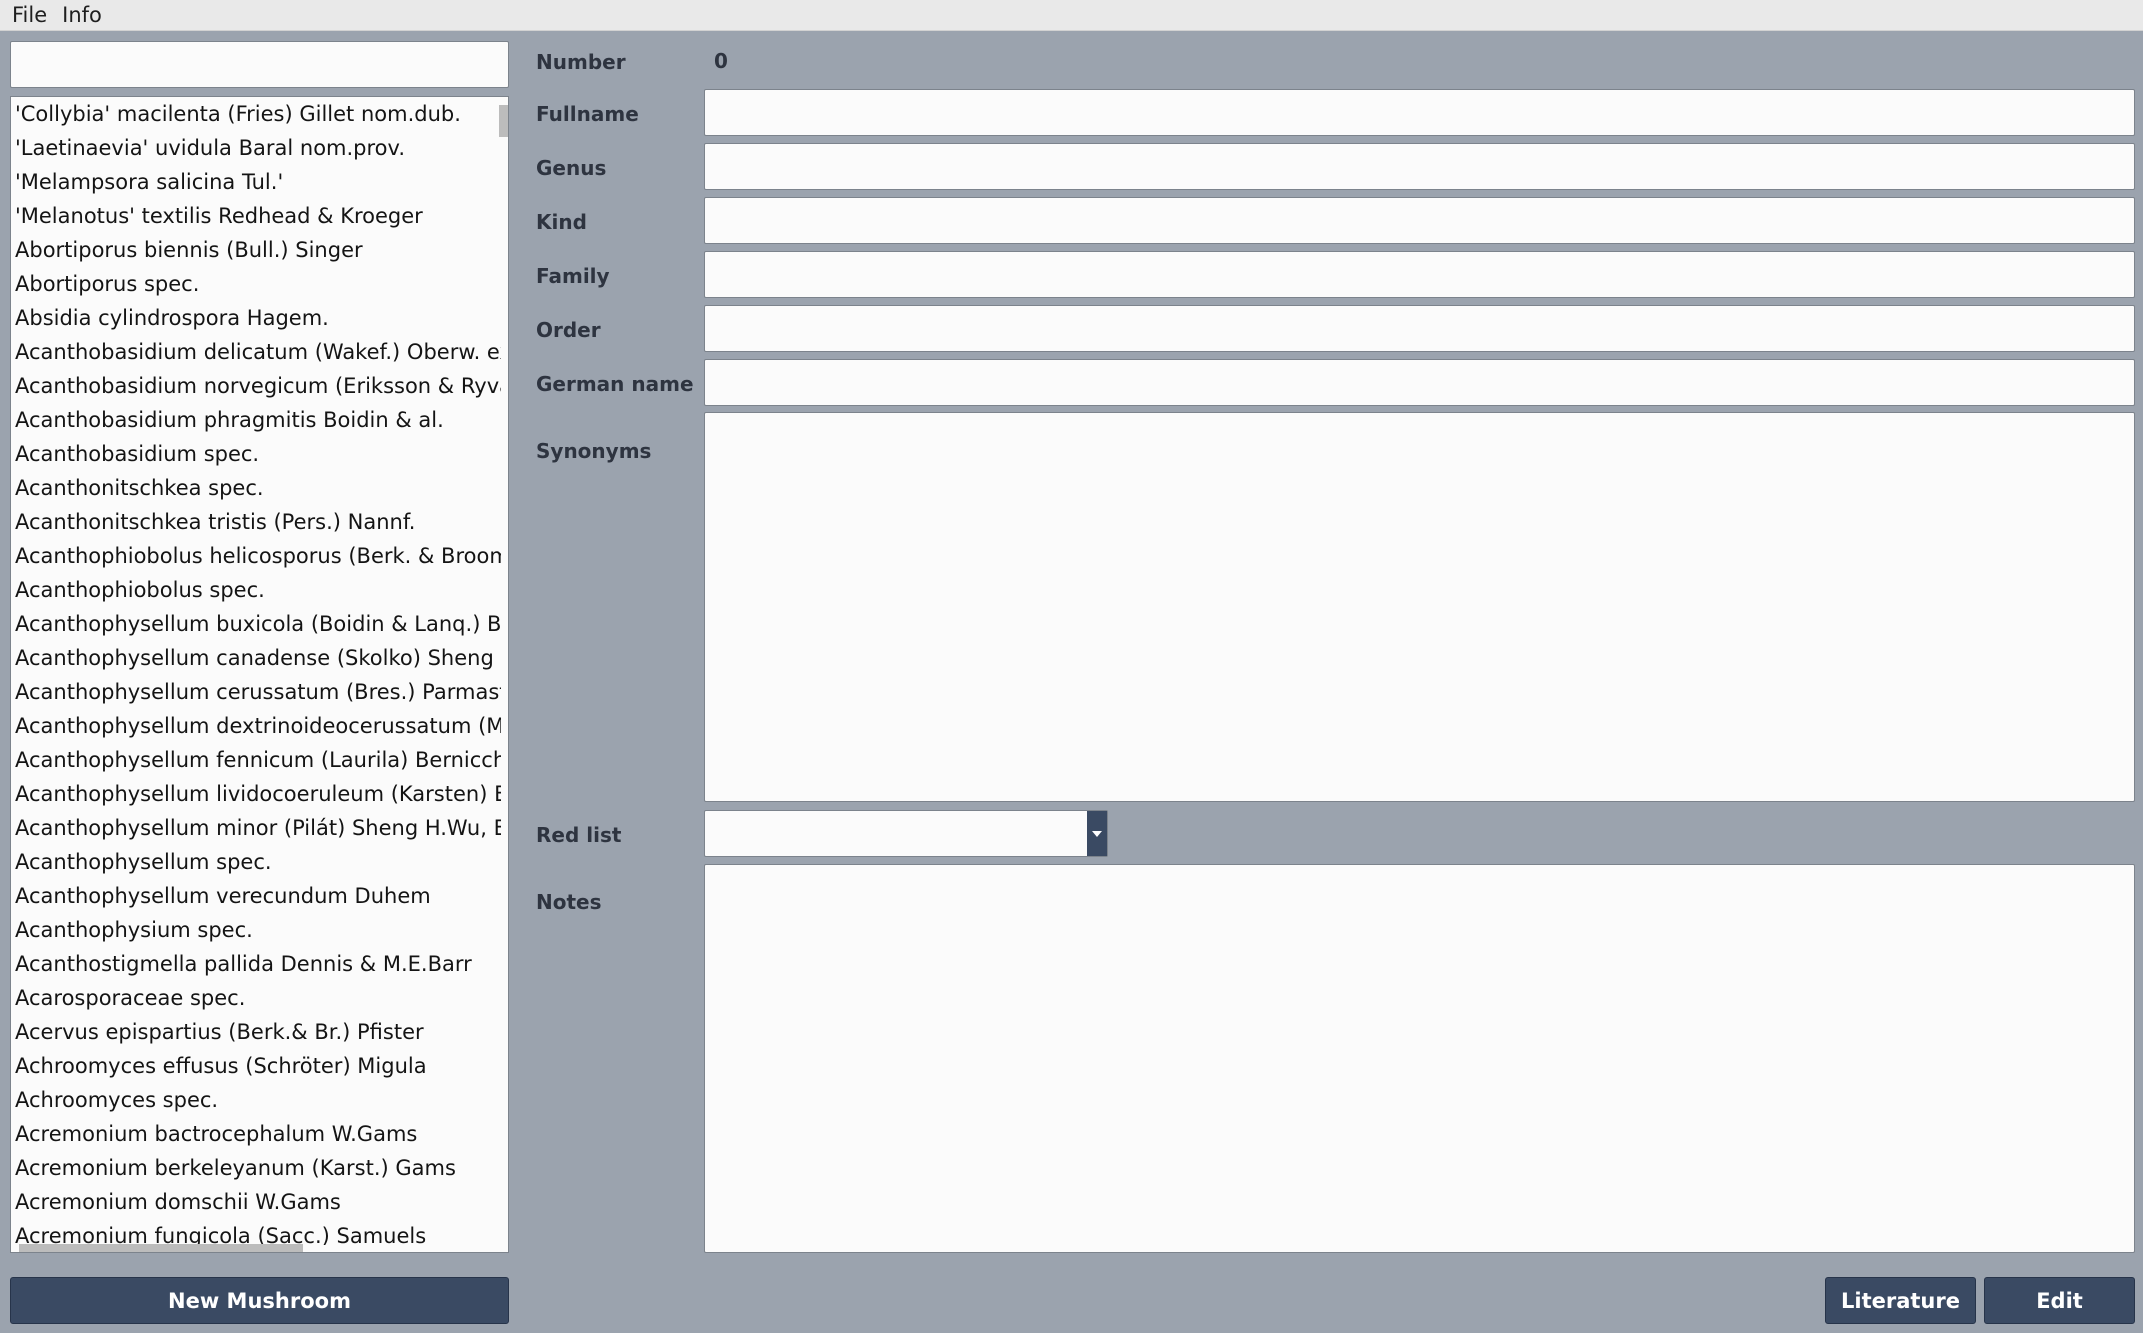 Image resolution: width=2143 pixels, height=1333 pixels. What do you see at coordinates (1419, 112) in the screenshot?
I see `fullname-field` at bounding box center [1419, 112].